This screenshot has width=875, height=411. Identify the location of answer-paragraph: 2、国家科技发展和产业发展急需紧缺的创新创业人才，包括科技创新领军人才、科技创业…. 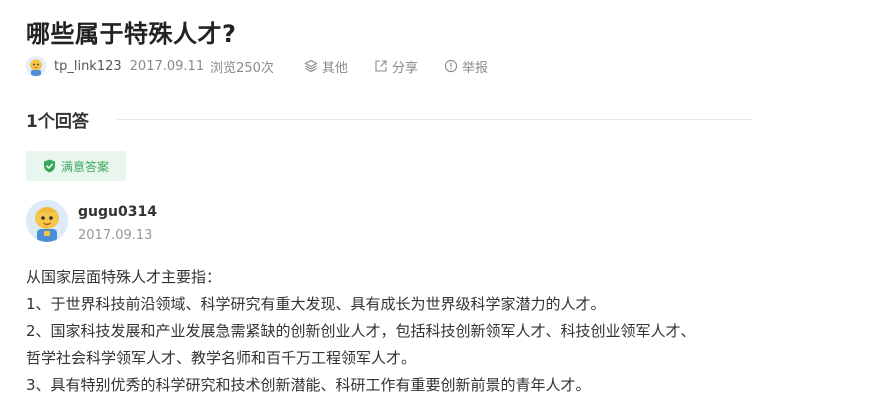
(361, 331).